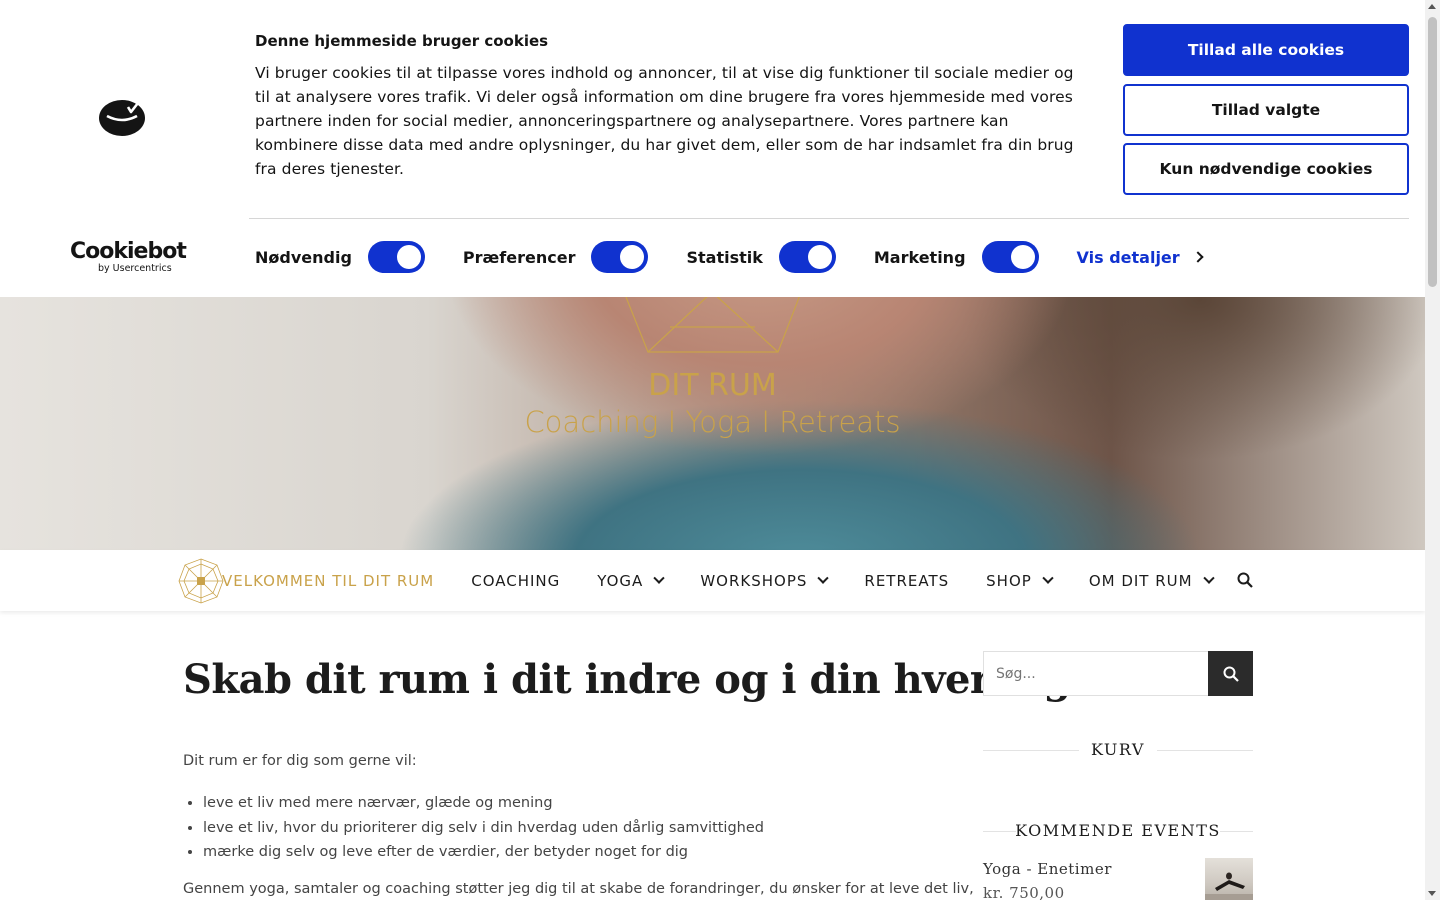 This screenshot has height=900, width=1440. I want to click on toggle-label-preferences: Præferencer, so click(519, 257).